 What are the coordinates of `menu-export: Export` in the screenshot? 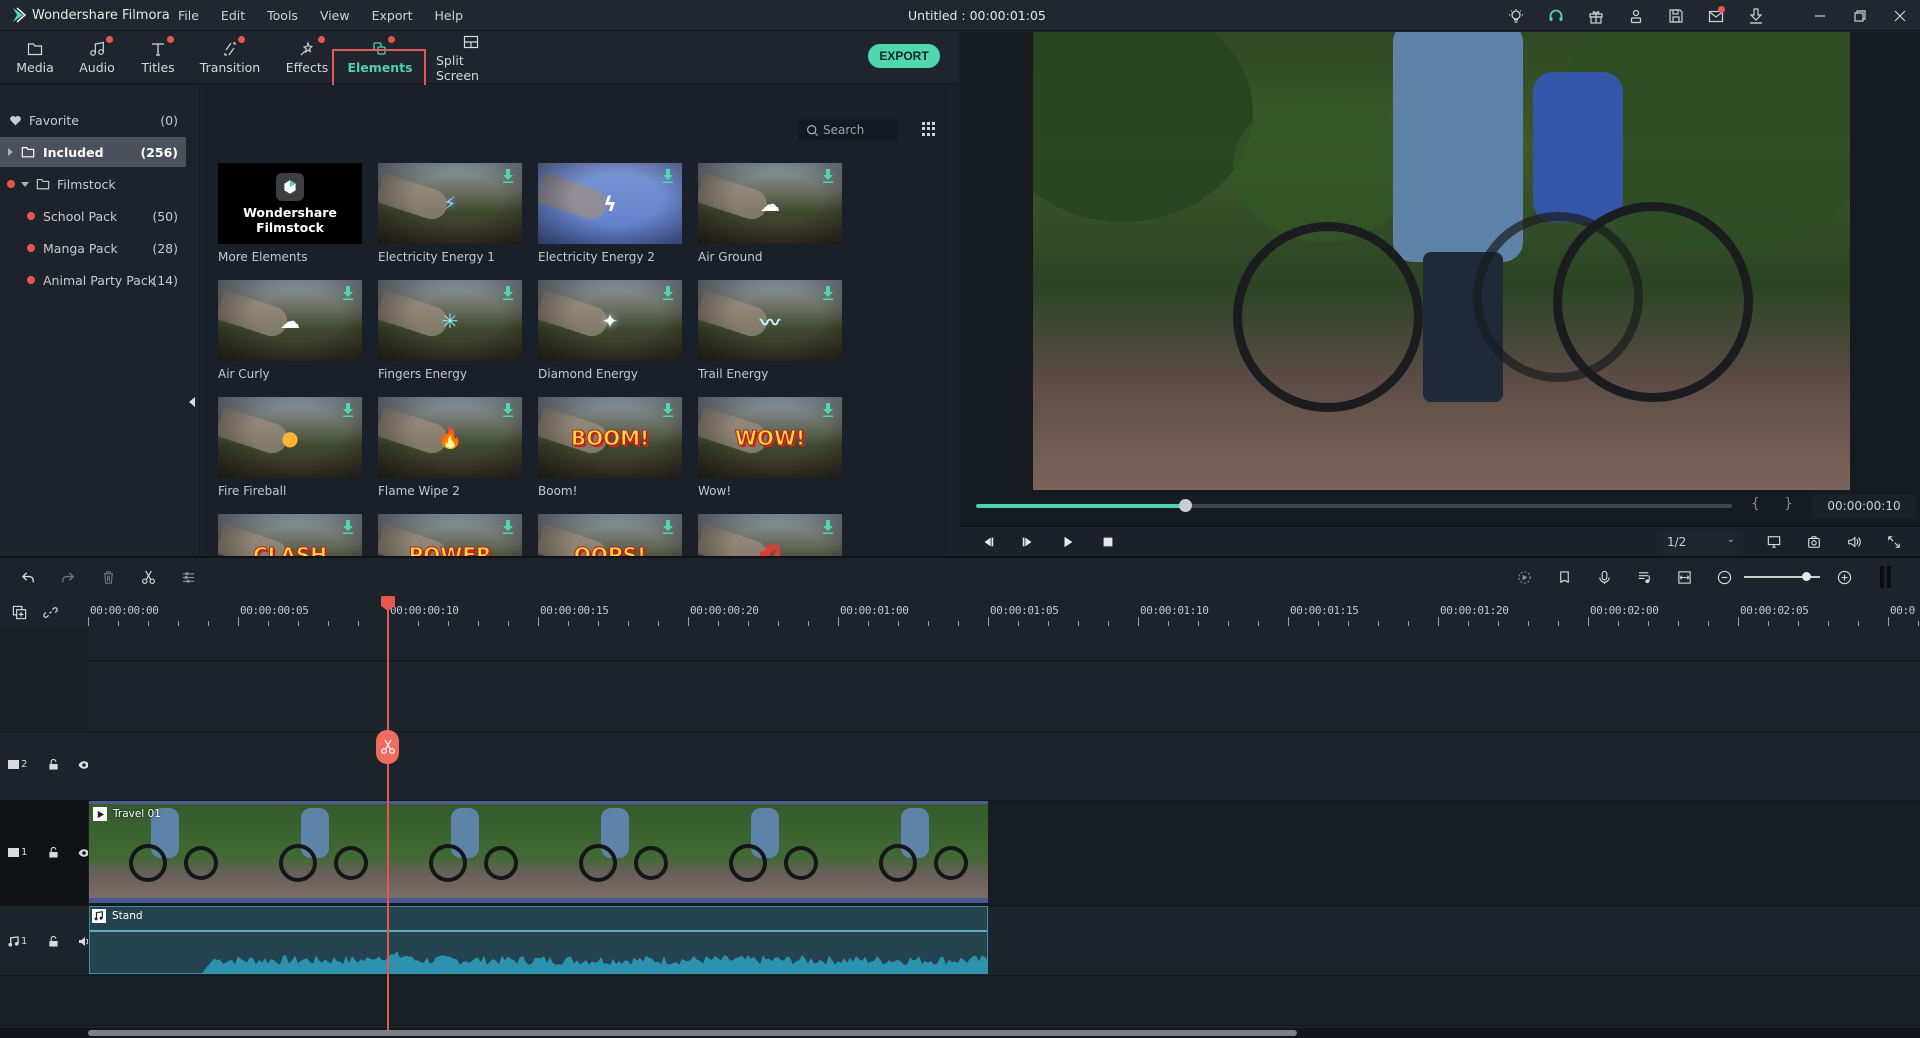 It's located at (392, 15).